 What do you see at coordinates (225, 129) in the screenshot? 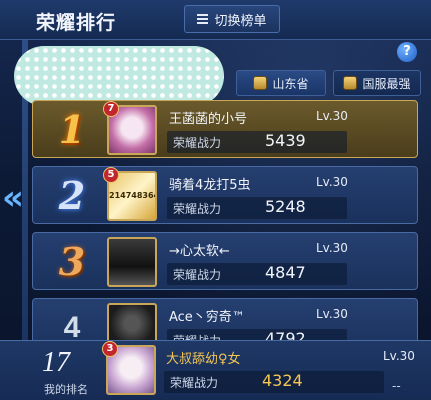
I see `rank-row-1: 1 7 王菡菡的小号 Lv.30 荣耀战力 5439` at bounding box center [225, 129].